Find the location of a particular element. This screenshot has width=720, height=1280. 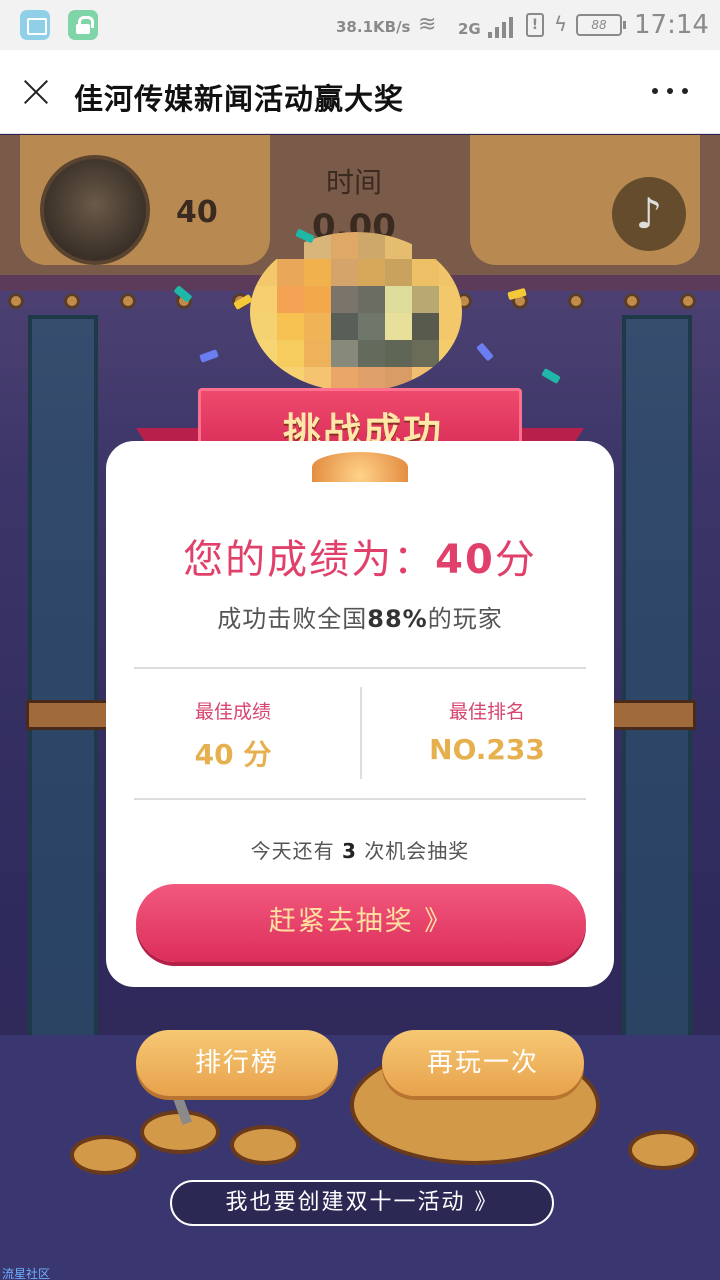

title-bar: 佳河传媒新闻活动赢大奖 is located at coordinates (360, 92).